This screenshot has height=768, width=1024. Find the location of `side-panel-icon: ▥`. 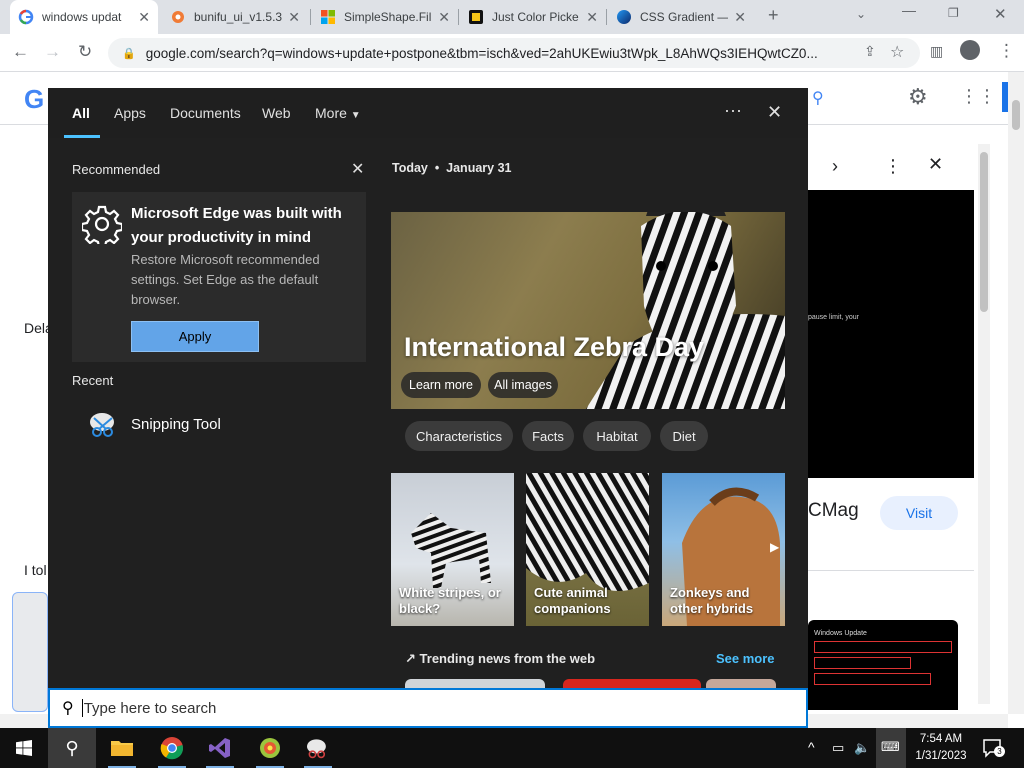

side-panel-icon: ▥ is located at coordinates (936, 51).